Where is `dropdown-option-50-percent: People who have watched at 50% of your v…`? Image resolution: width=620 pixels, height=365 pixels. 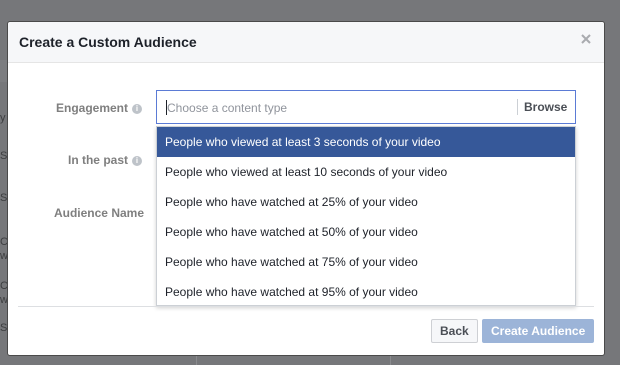
dropdown-option-50-percent: People who have watched at 50% of your v… is located at coordinates (366, 232).